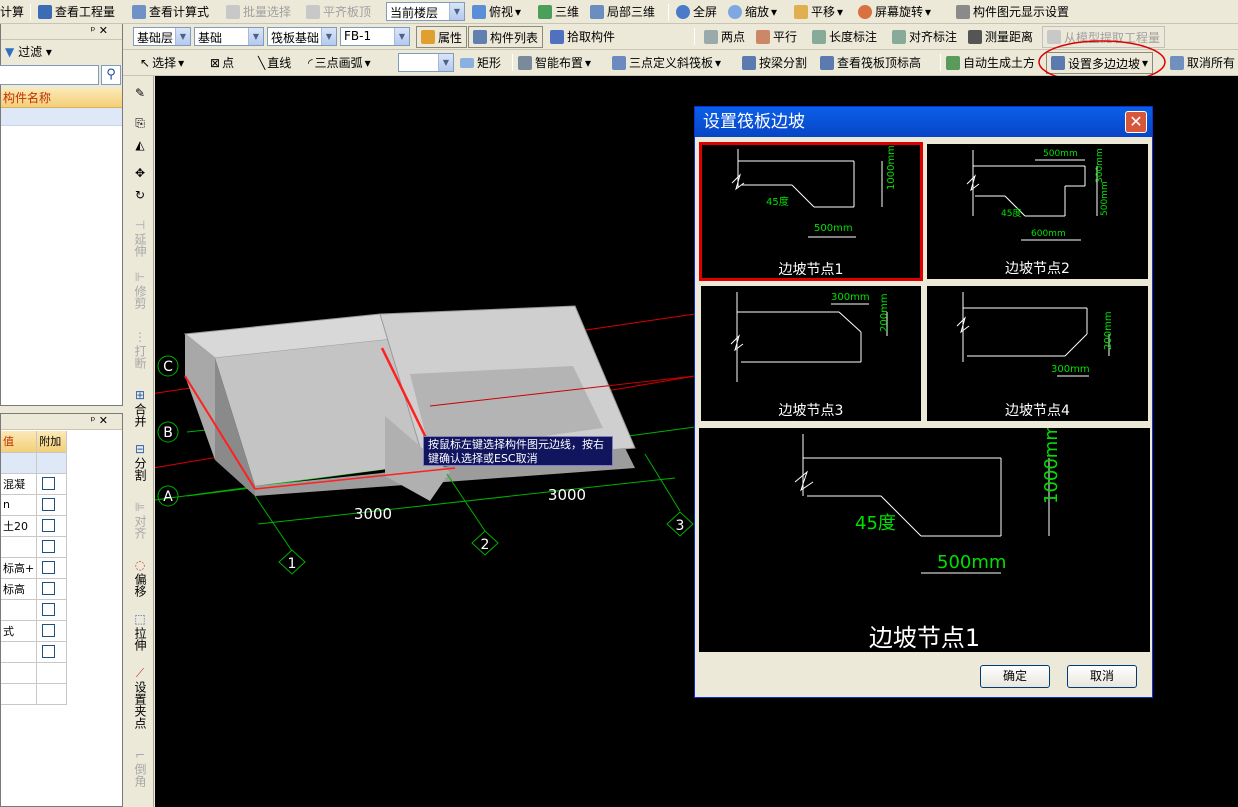 The width and height of the screenshot is (1238, 807). I want to click on tree-header: 构件名称, so click(61, 98).